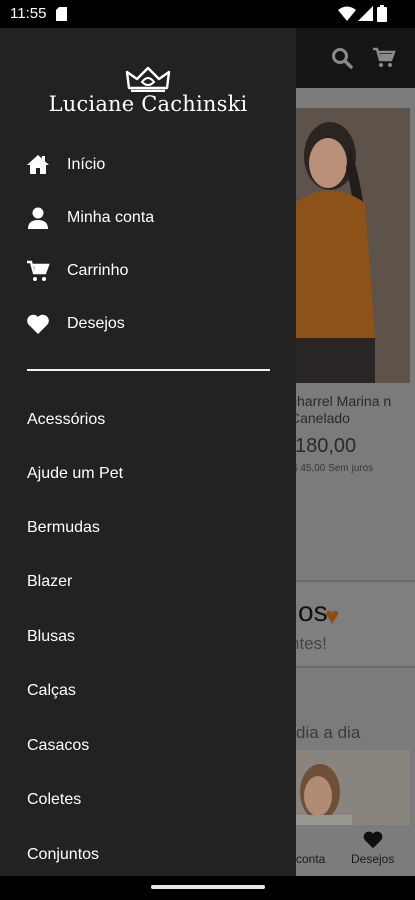 The image size is (415, 900). What do you see at coordinates (148, 638) in the screenshot?
I see `category-item: Blusas` at bounding box center [148, 638].